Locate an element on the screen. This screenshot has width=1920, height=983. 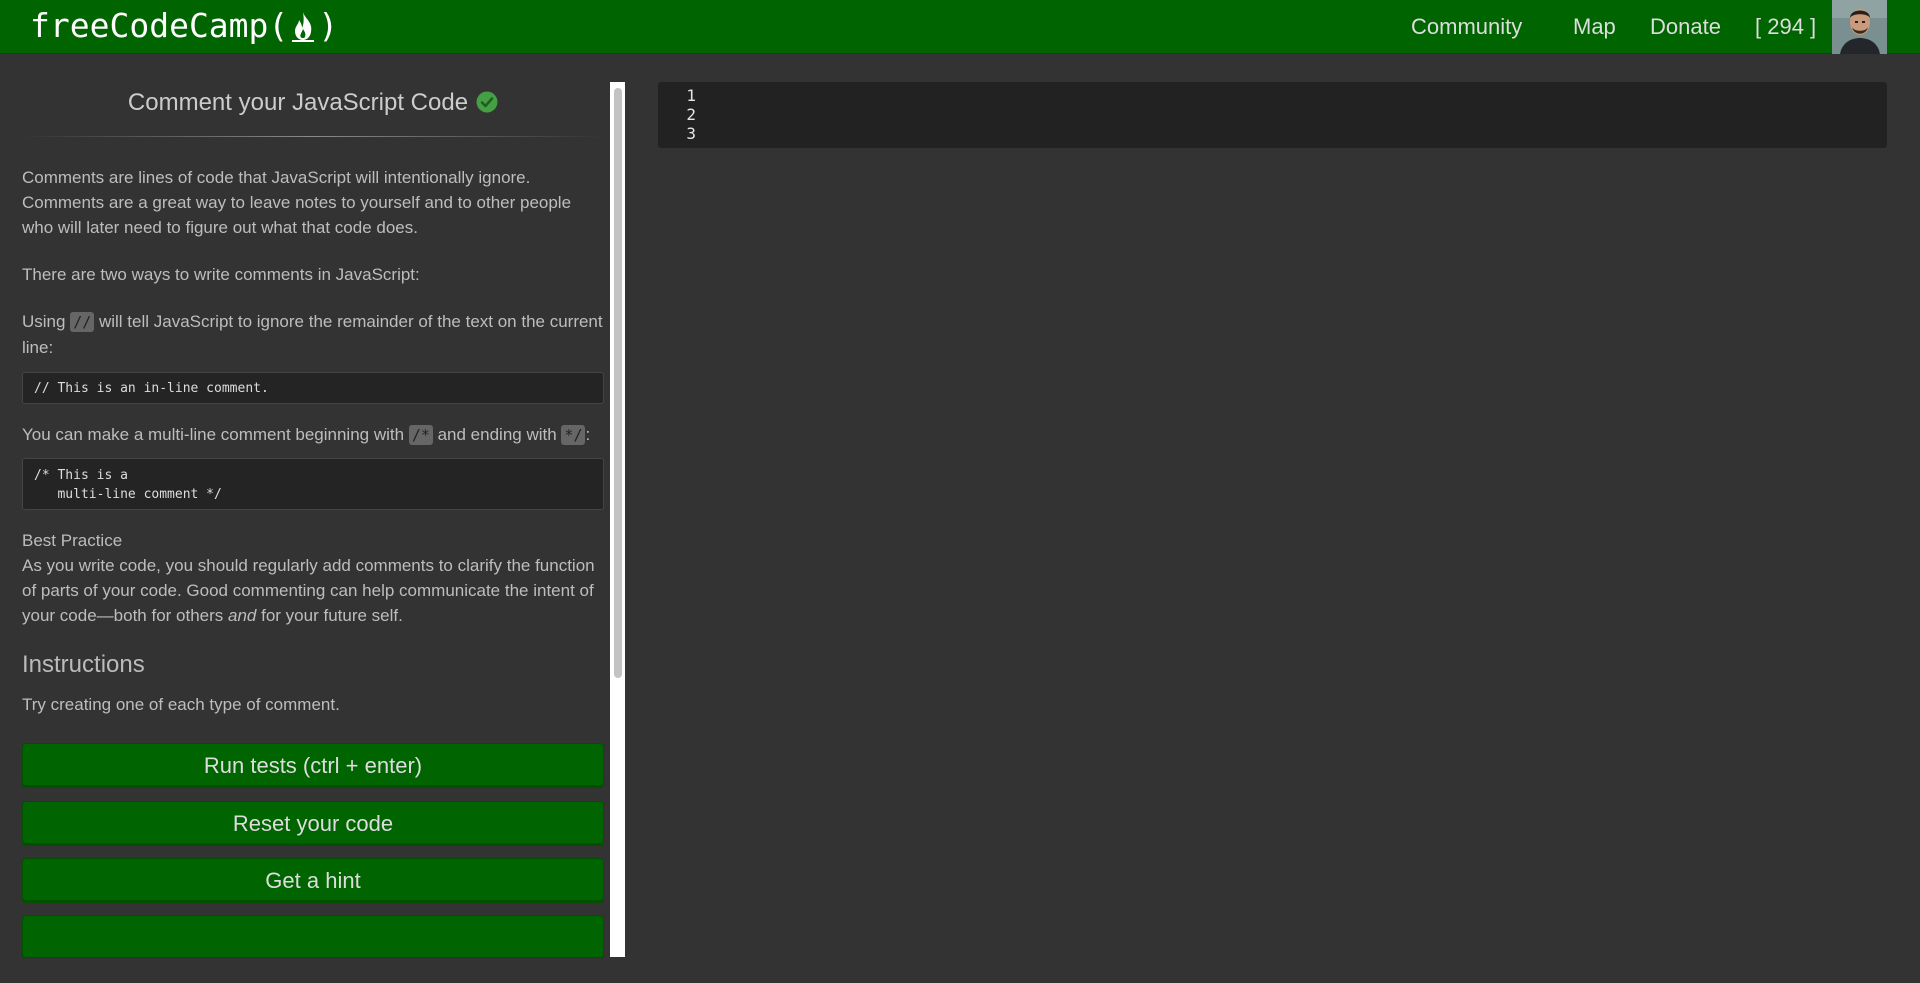
best-practice-heading: Best Practice is located at coordinates (72, 540).